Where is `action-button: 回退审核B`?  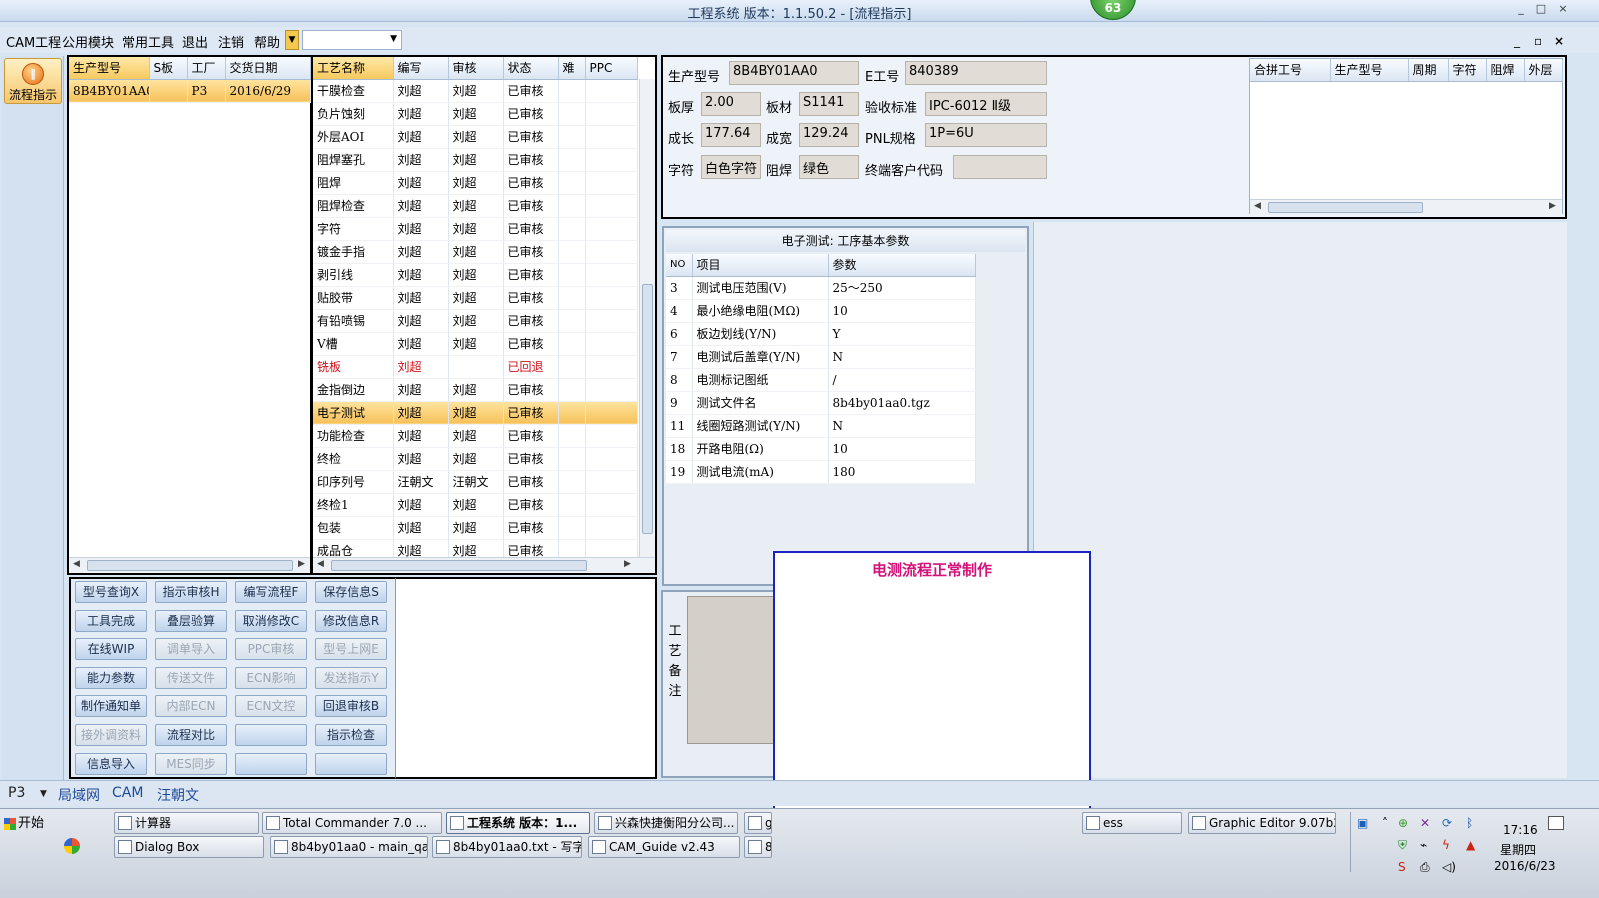 action-button: 回退审核B is located at coordinates (351, 706).